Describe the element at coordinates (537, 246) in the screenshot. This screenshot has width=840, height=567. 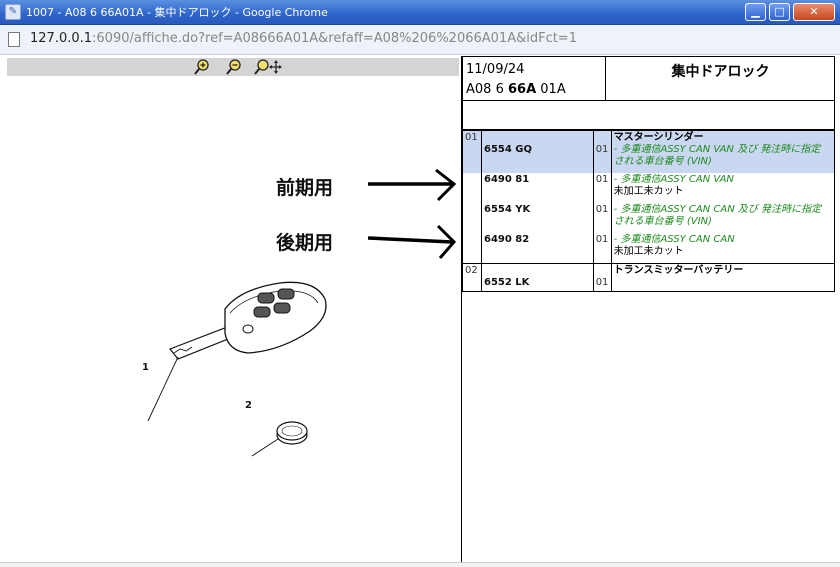
I see `part-reference: 6490 82` at that location.